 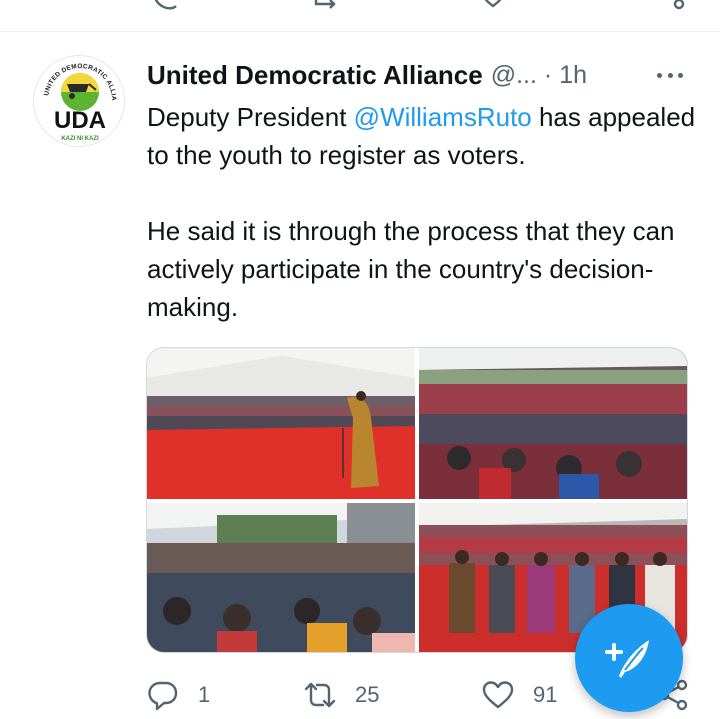 I want to click on share-icon, so click(x=679, y=8).